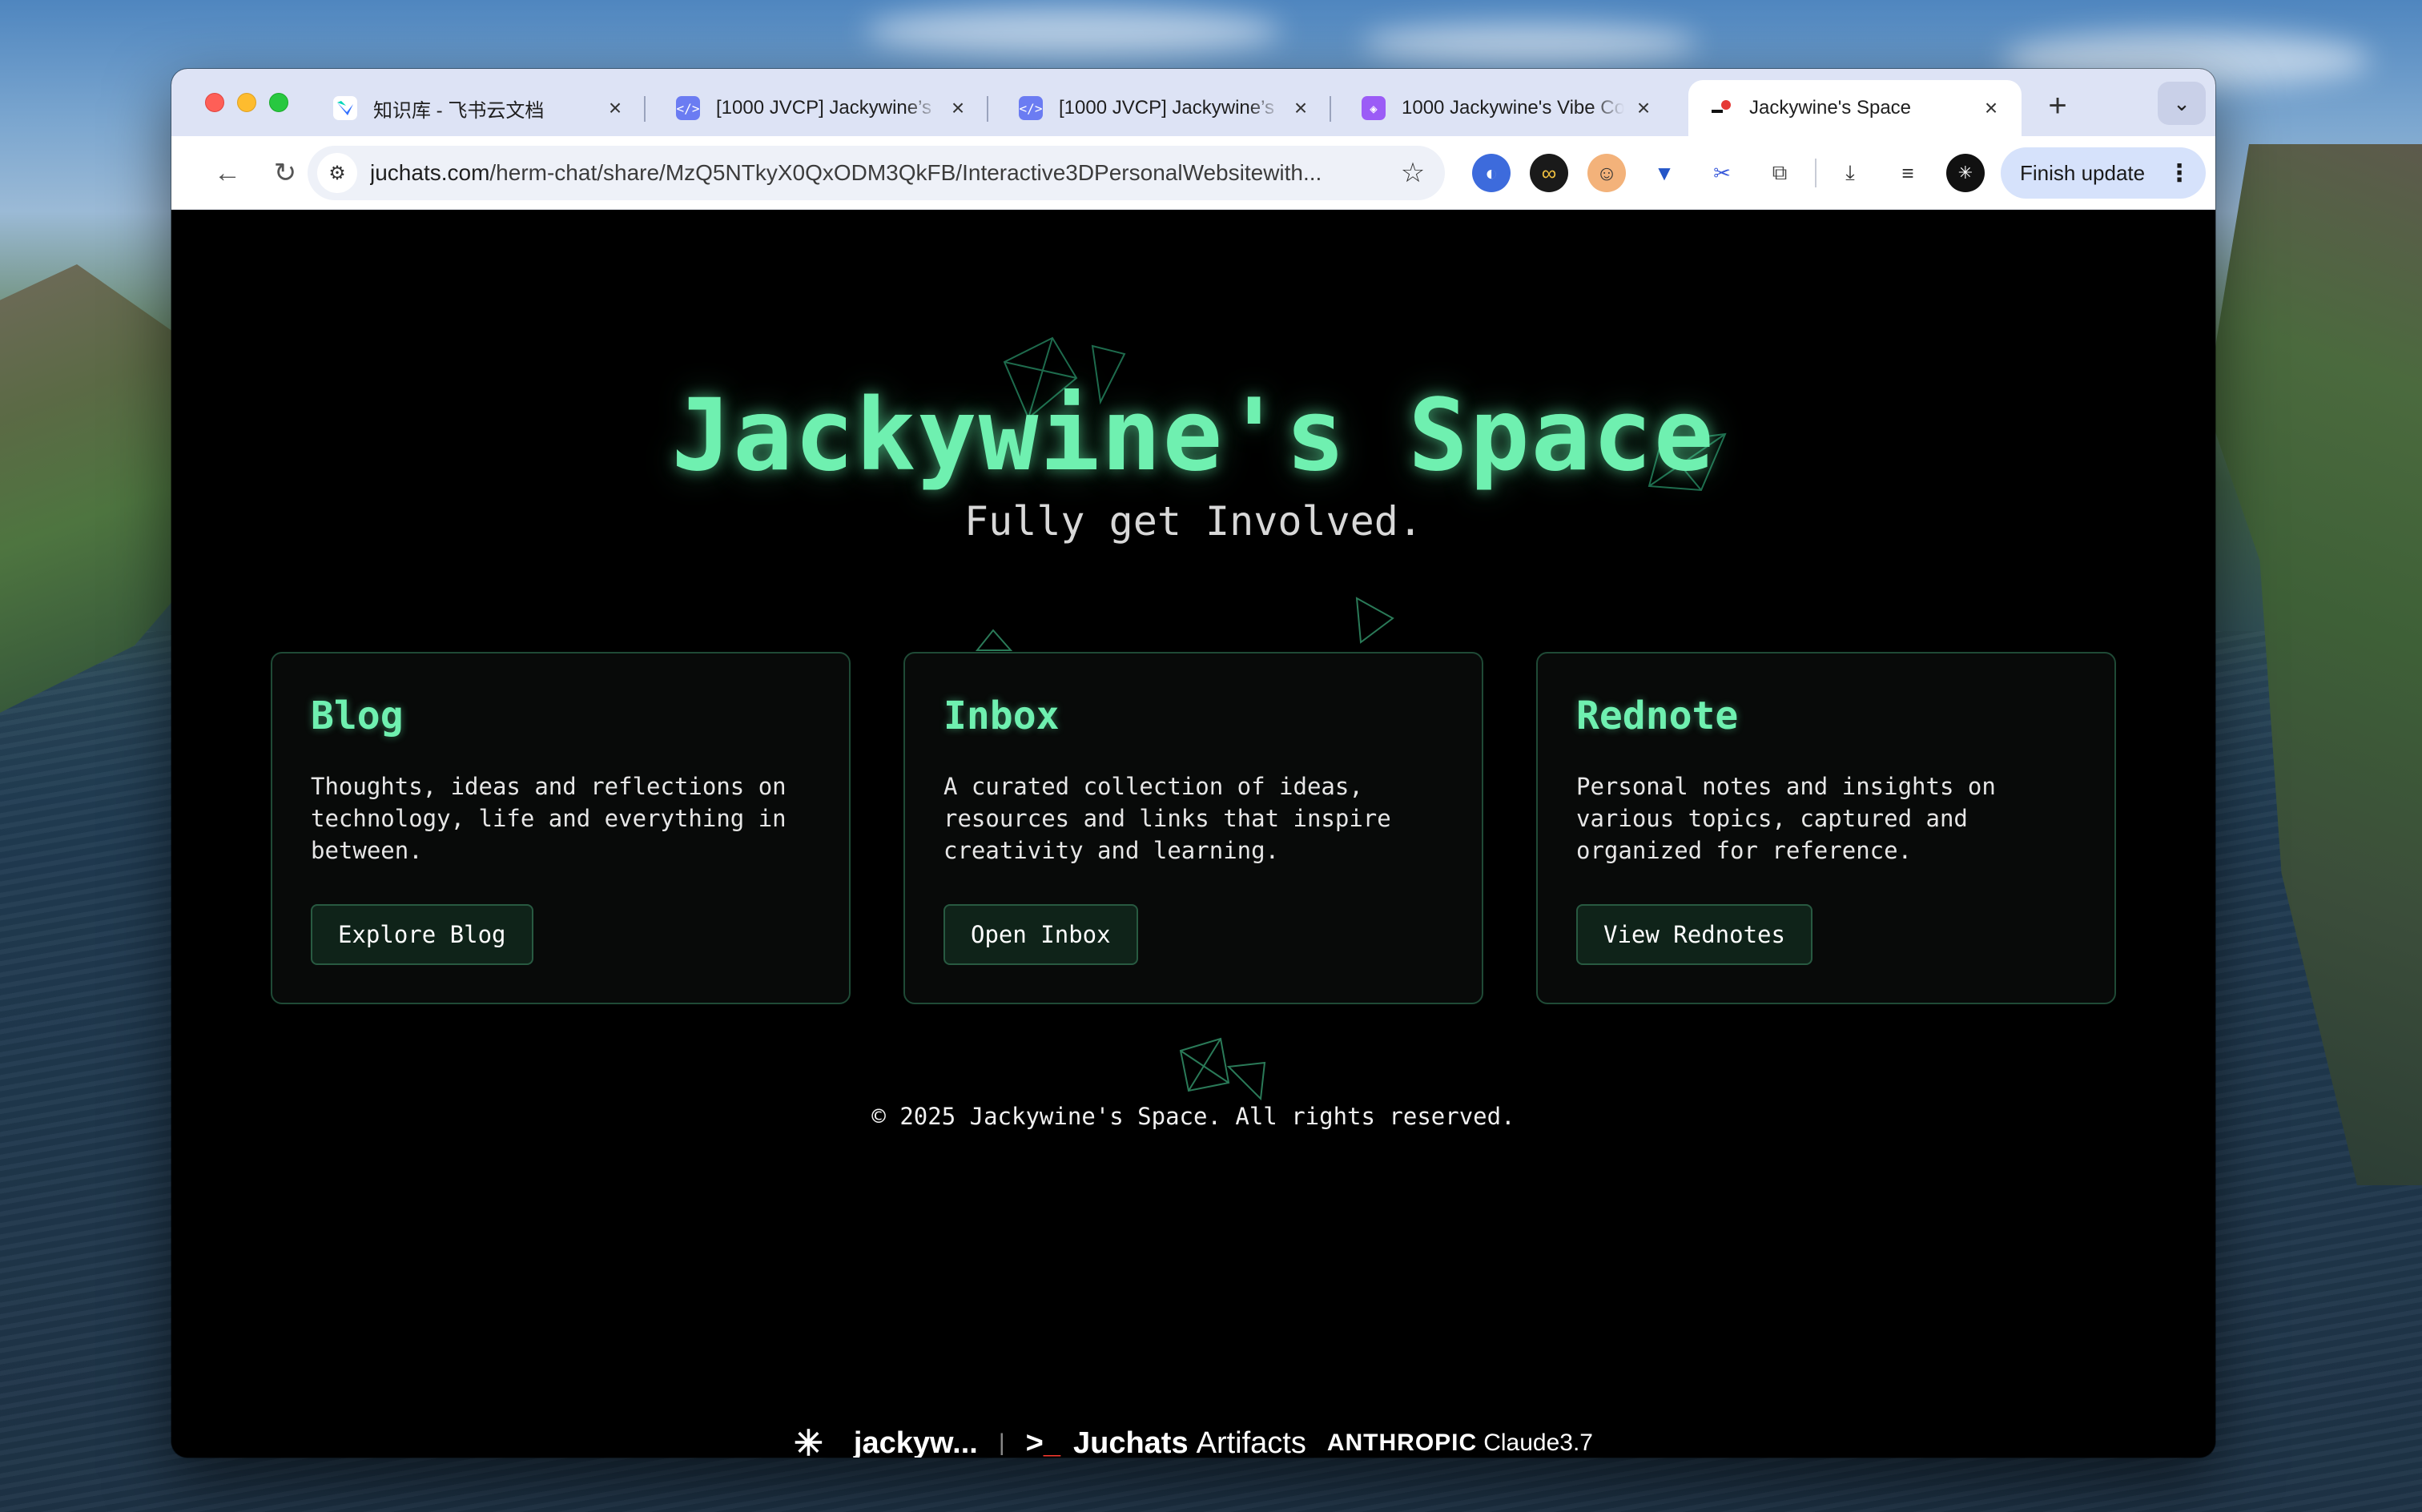 The image size is (2422, 1512). What do you see at coordinates (1374, 108) in the screenshot?
I see `app-icon: ◈` at bounding box center [1374, 108].